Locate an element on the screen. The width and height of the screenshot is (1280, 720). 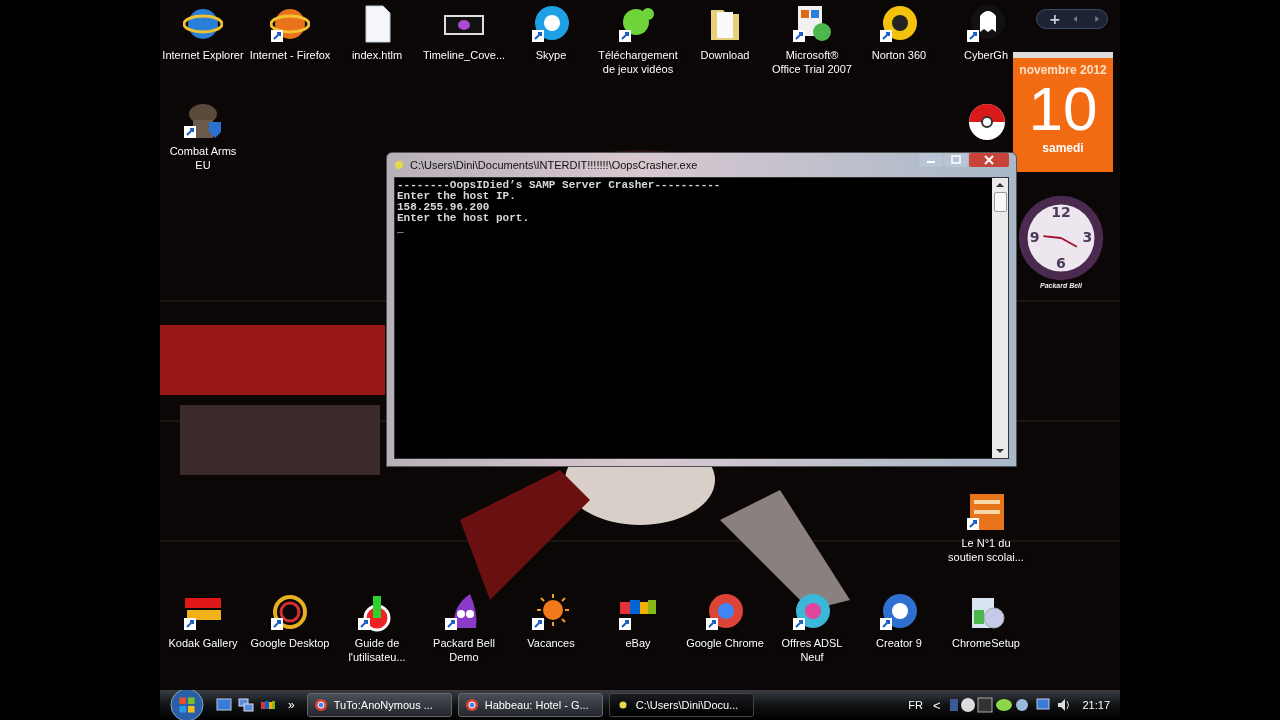
icon-label: ChromeSetup is located at coordinates (986, 643).